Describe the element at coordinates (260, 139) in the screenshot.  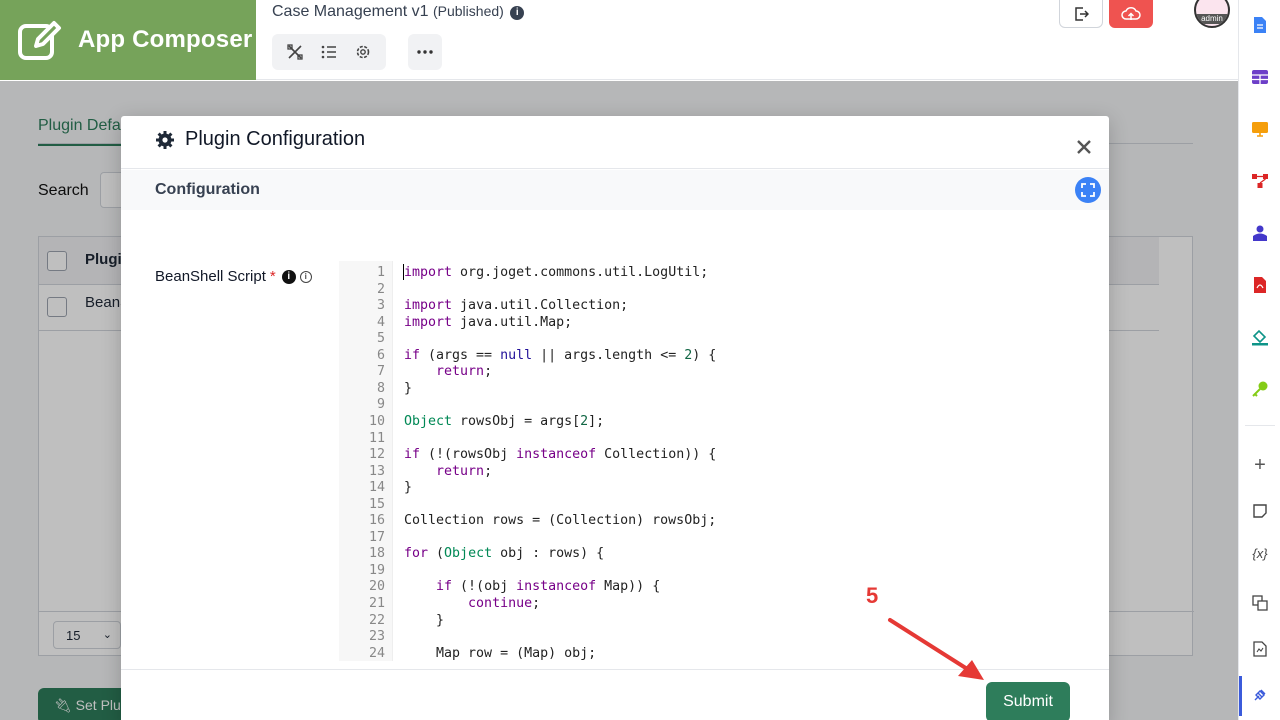
I see `dialog-title: Plugin Configuration` at that location.